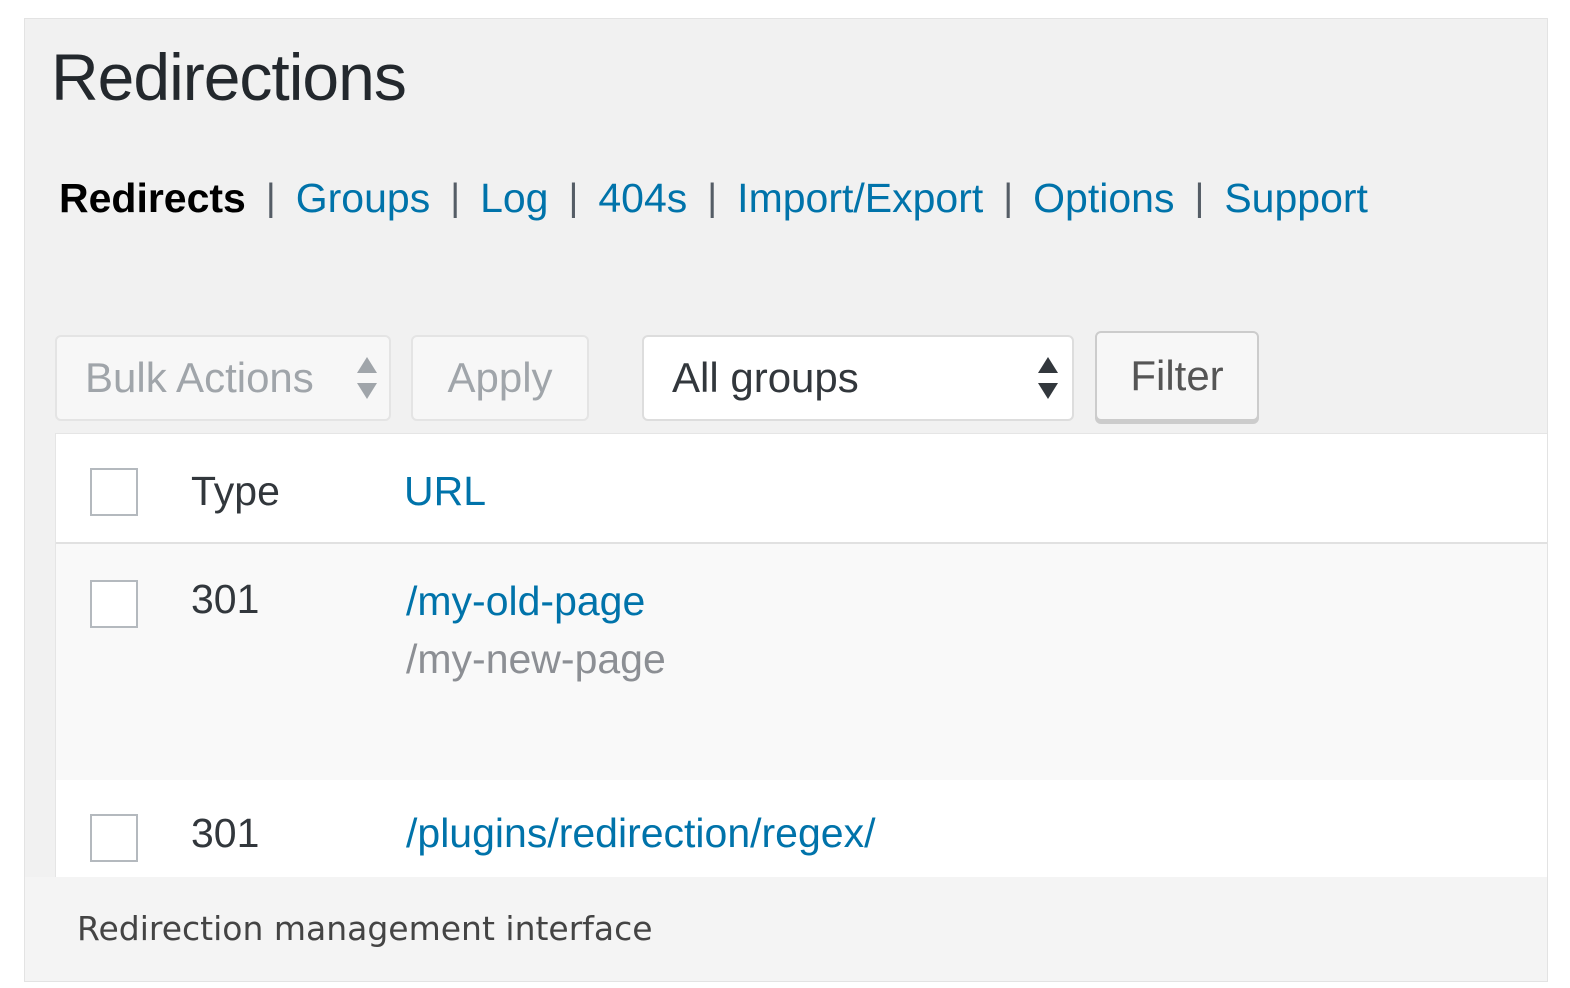  What do you see at coordinates (199, 377) in the screenshot?
I see `bulk-actions-label: Bulk Actions` at bounding box center [199, 377].